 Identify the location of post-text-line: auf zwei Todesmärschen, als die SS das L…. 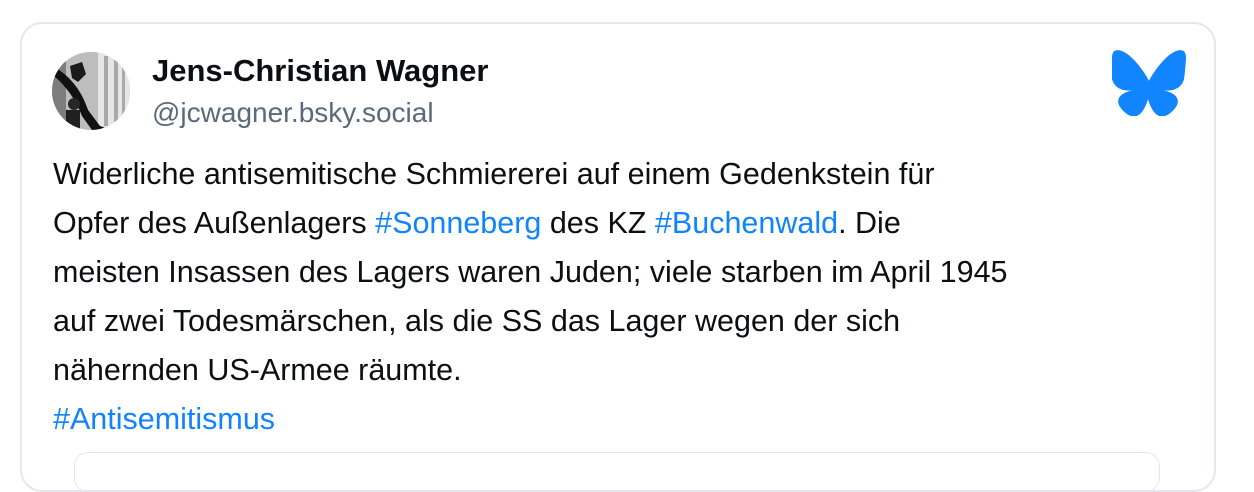
(477, 321).